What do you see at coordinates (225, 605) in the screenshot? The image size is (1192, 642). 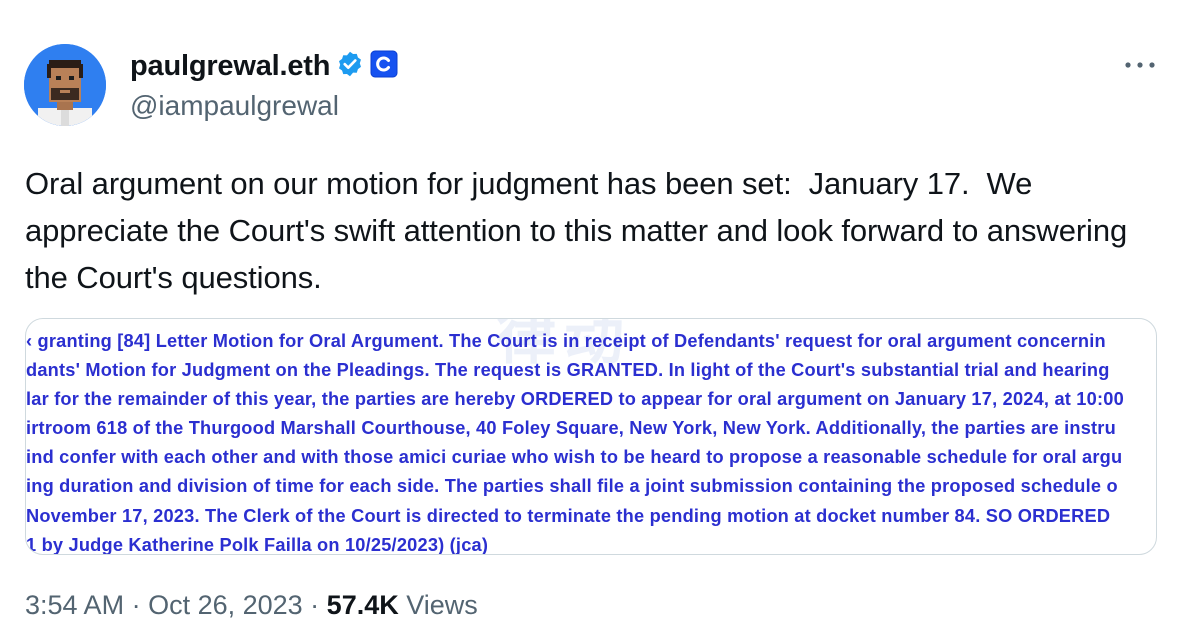 I see `tweet-date: Oct 26, 2023` at bounding box center [225, 605].